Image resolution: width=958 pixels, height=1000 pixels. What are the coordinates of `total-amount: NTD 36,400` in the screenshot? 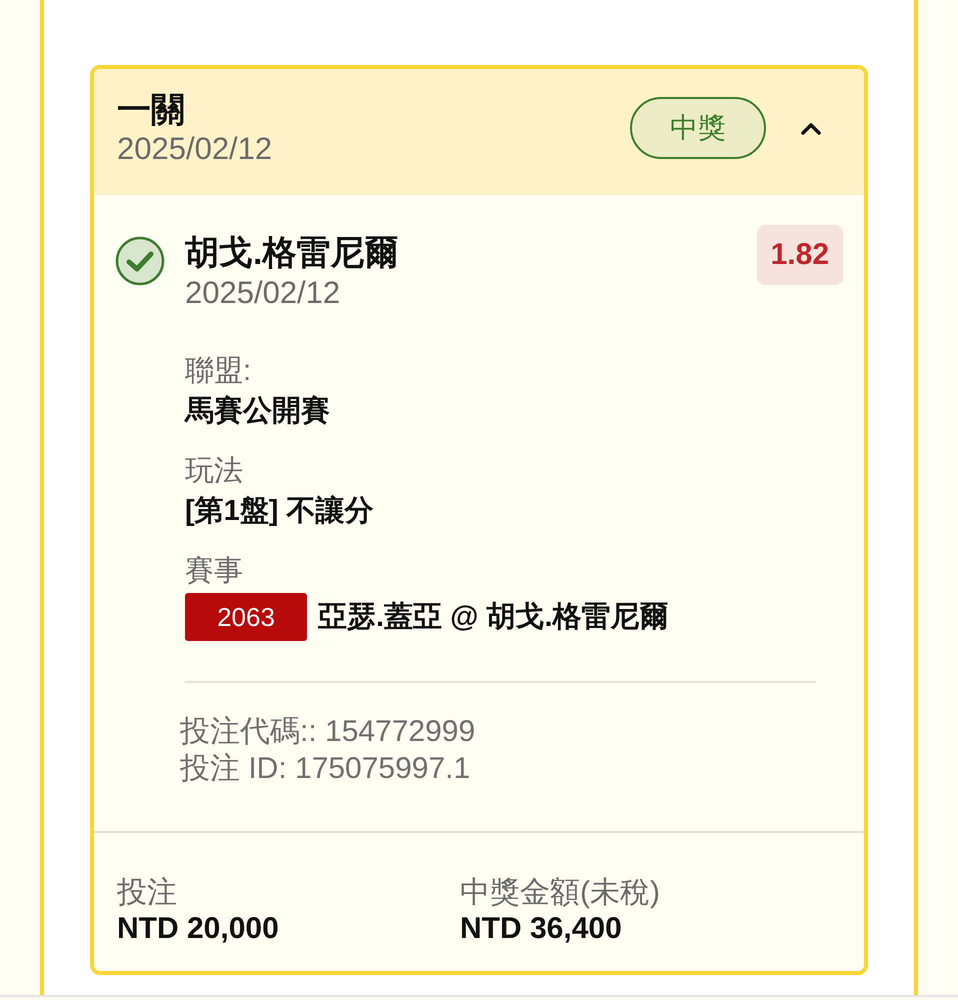 It's located at (541, 929).